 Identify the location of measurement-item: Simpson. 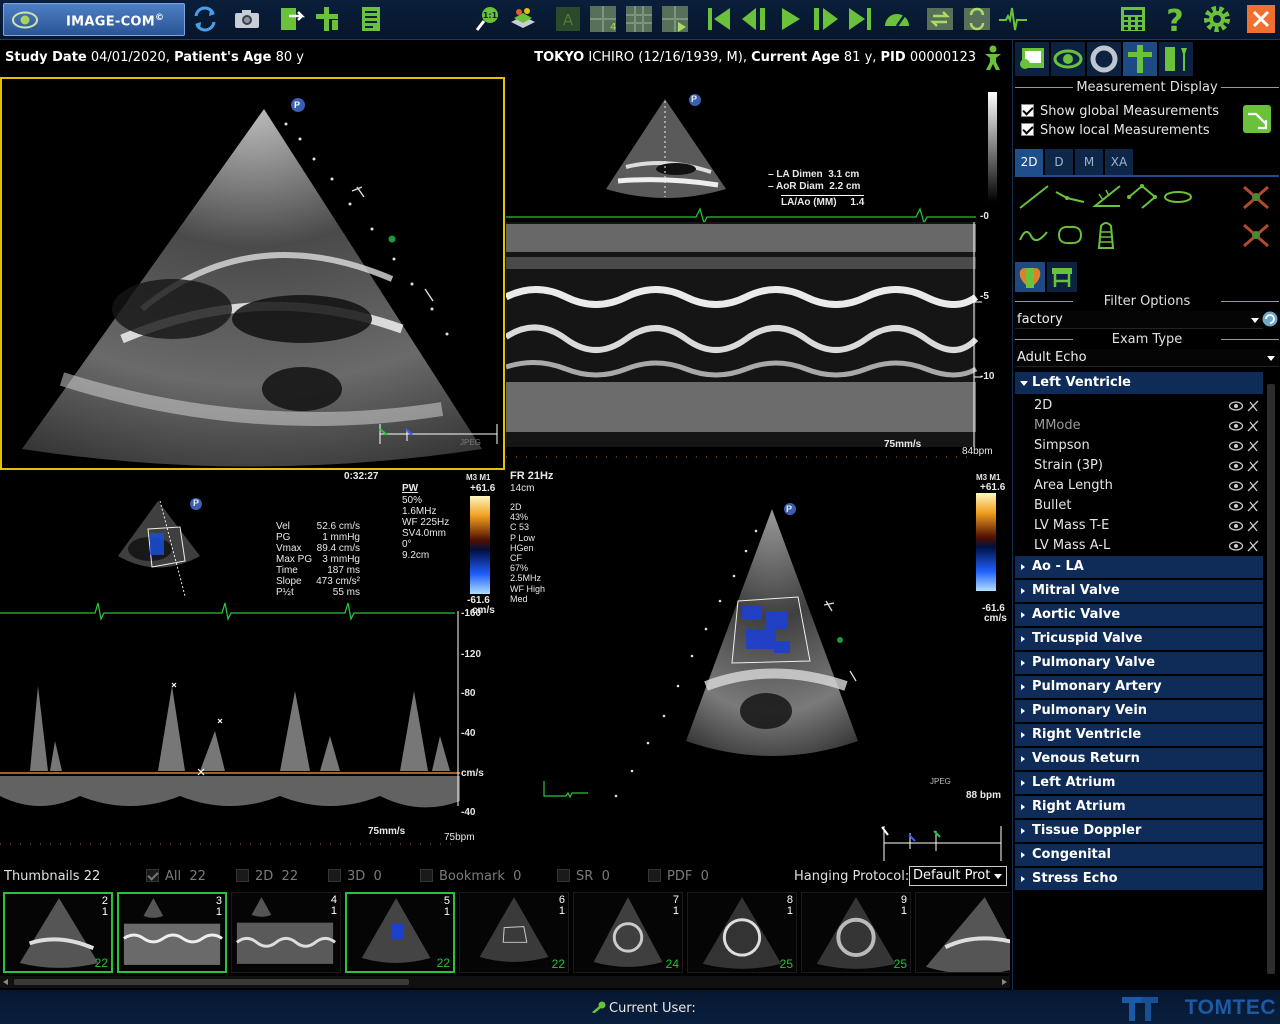
(1139, 446).